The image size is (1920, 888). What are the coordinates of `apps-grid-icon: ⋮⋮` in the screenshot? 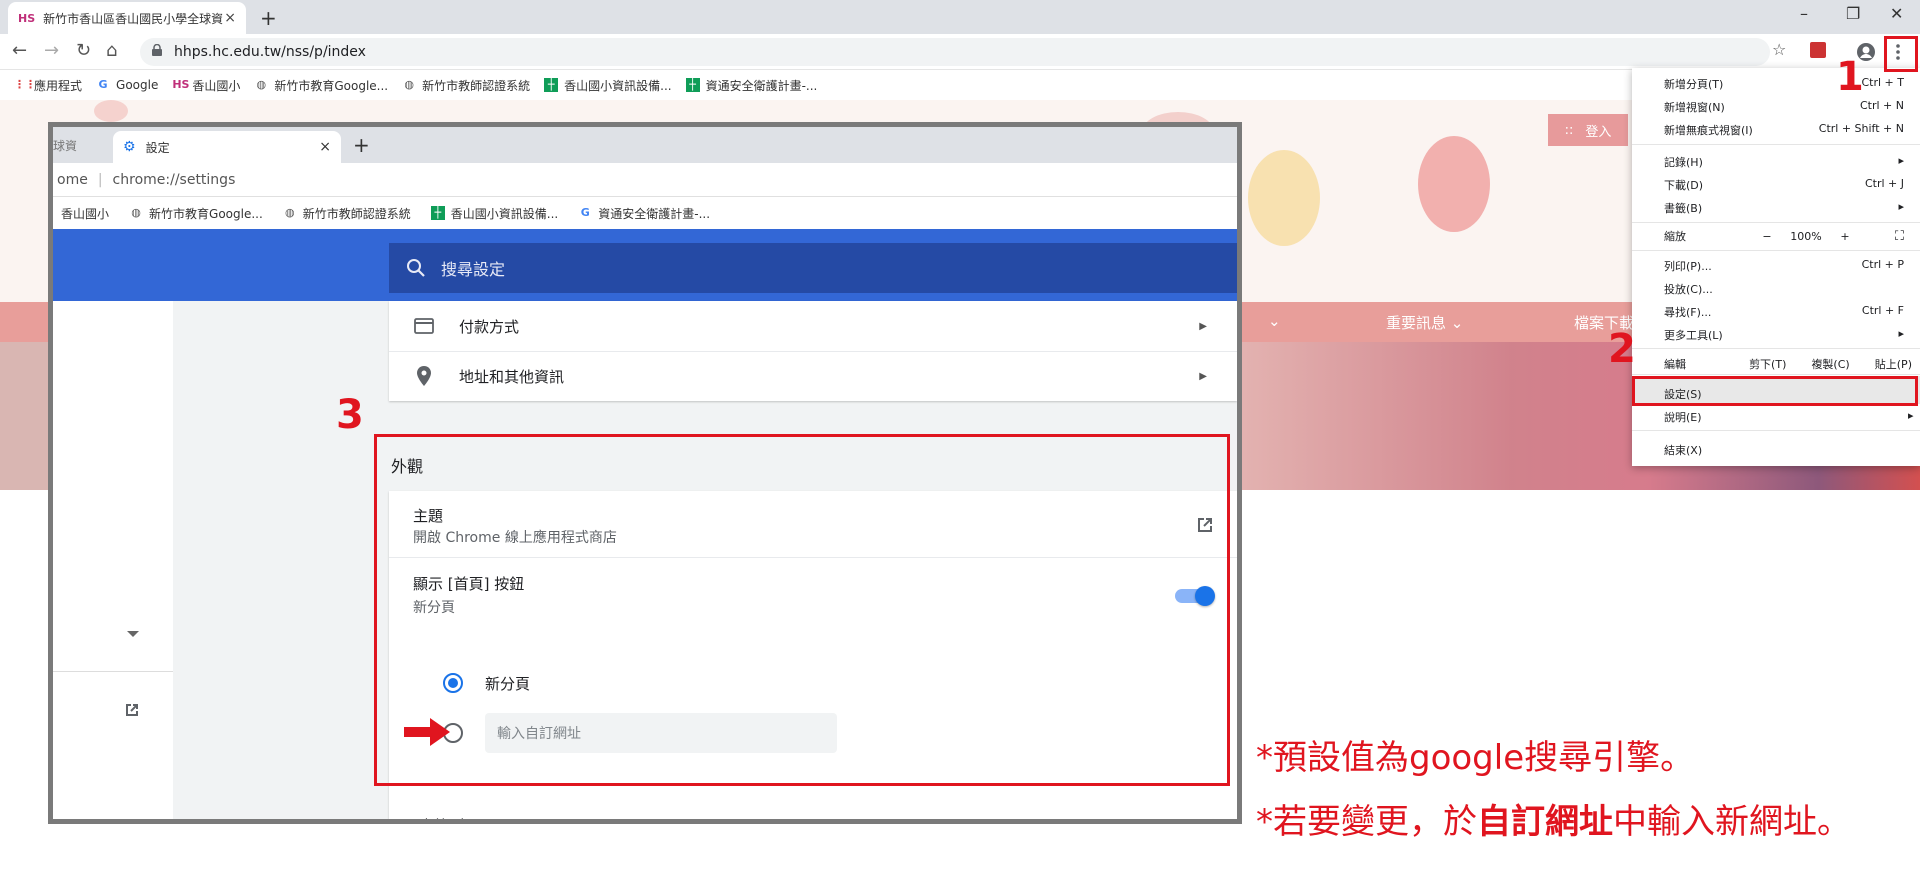 It's located at (25, 84).